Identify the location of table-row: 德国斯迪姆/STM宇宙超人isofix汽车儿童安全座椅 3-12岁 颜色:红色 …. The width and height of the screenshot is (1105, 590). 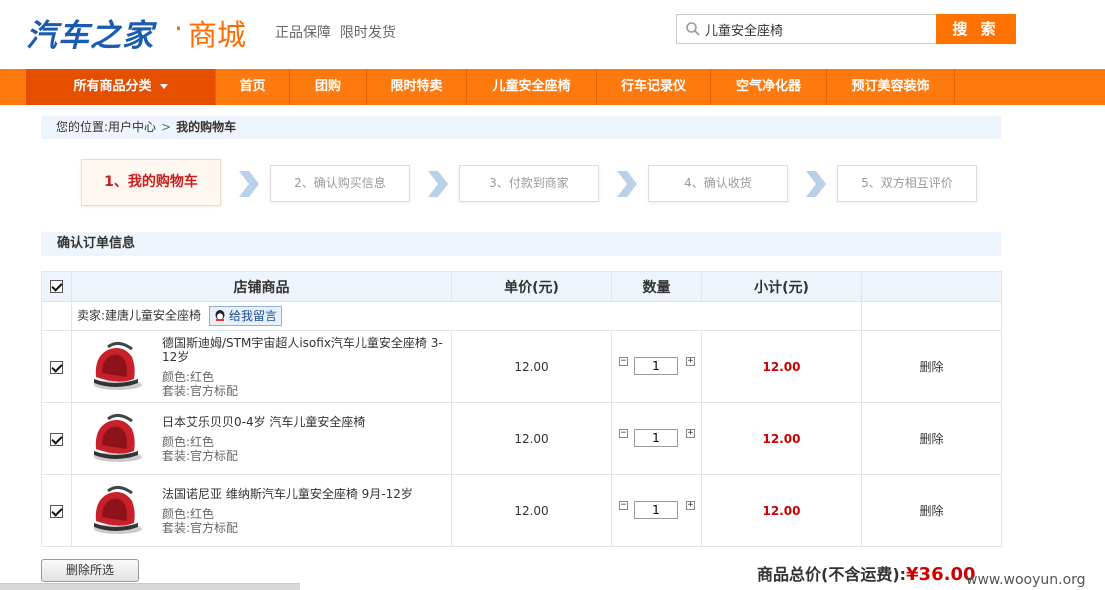
(521, 366).